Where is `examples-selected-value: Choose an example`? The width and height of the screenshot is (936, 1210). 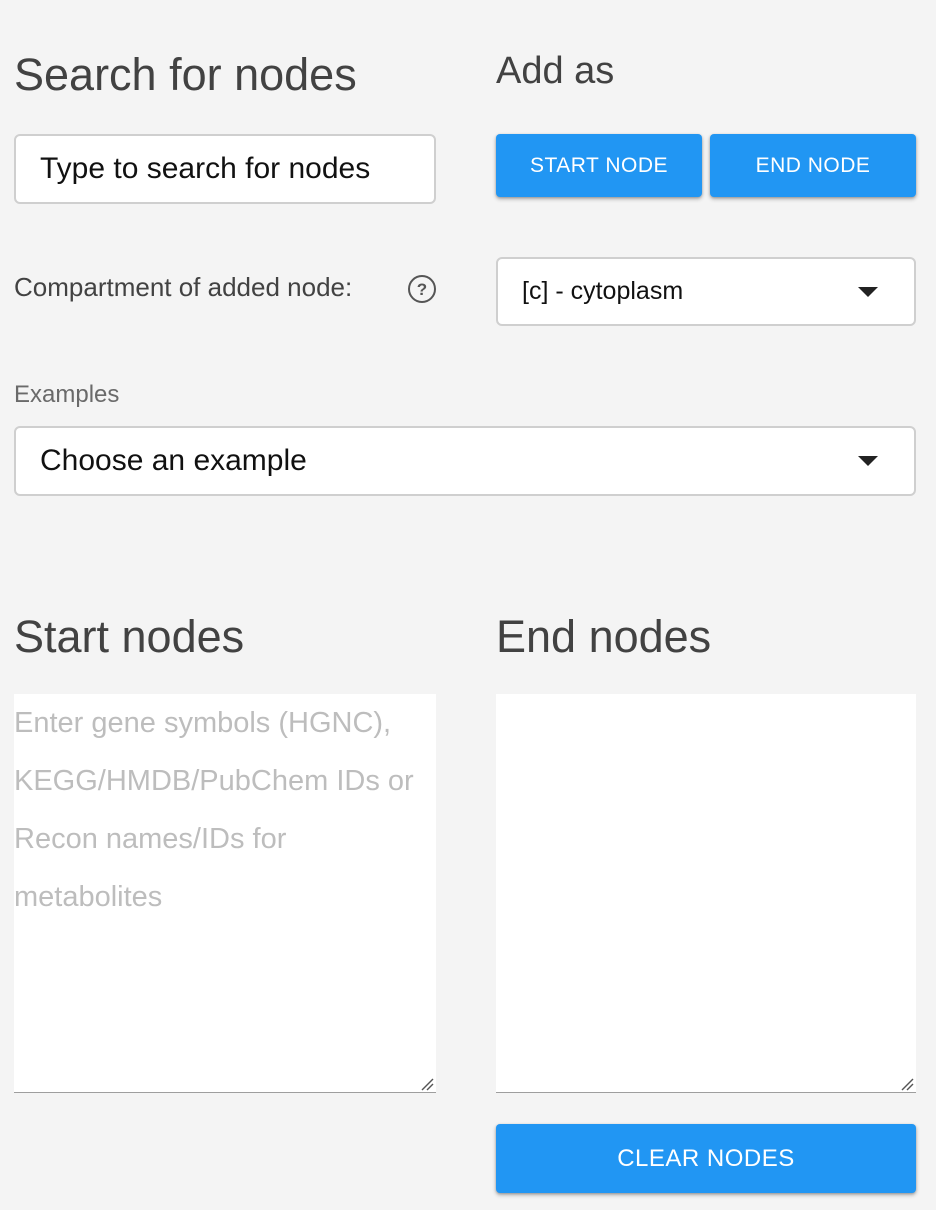
examples-selected-value: Choose an example is located at coordinates (173, 460).